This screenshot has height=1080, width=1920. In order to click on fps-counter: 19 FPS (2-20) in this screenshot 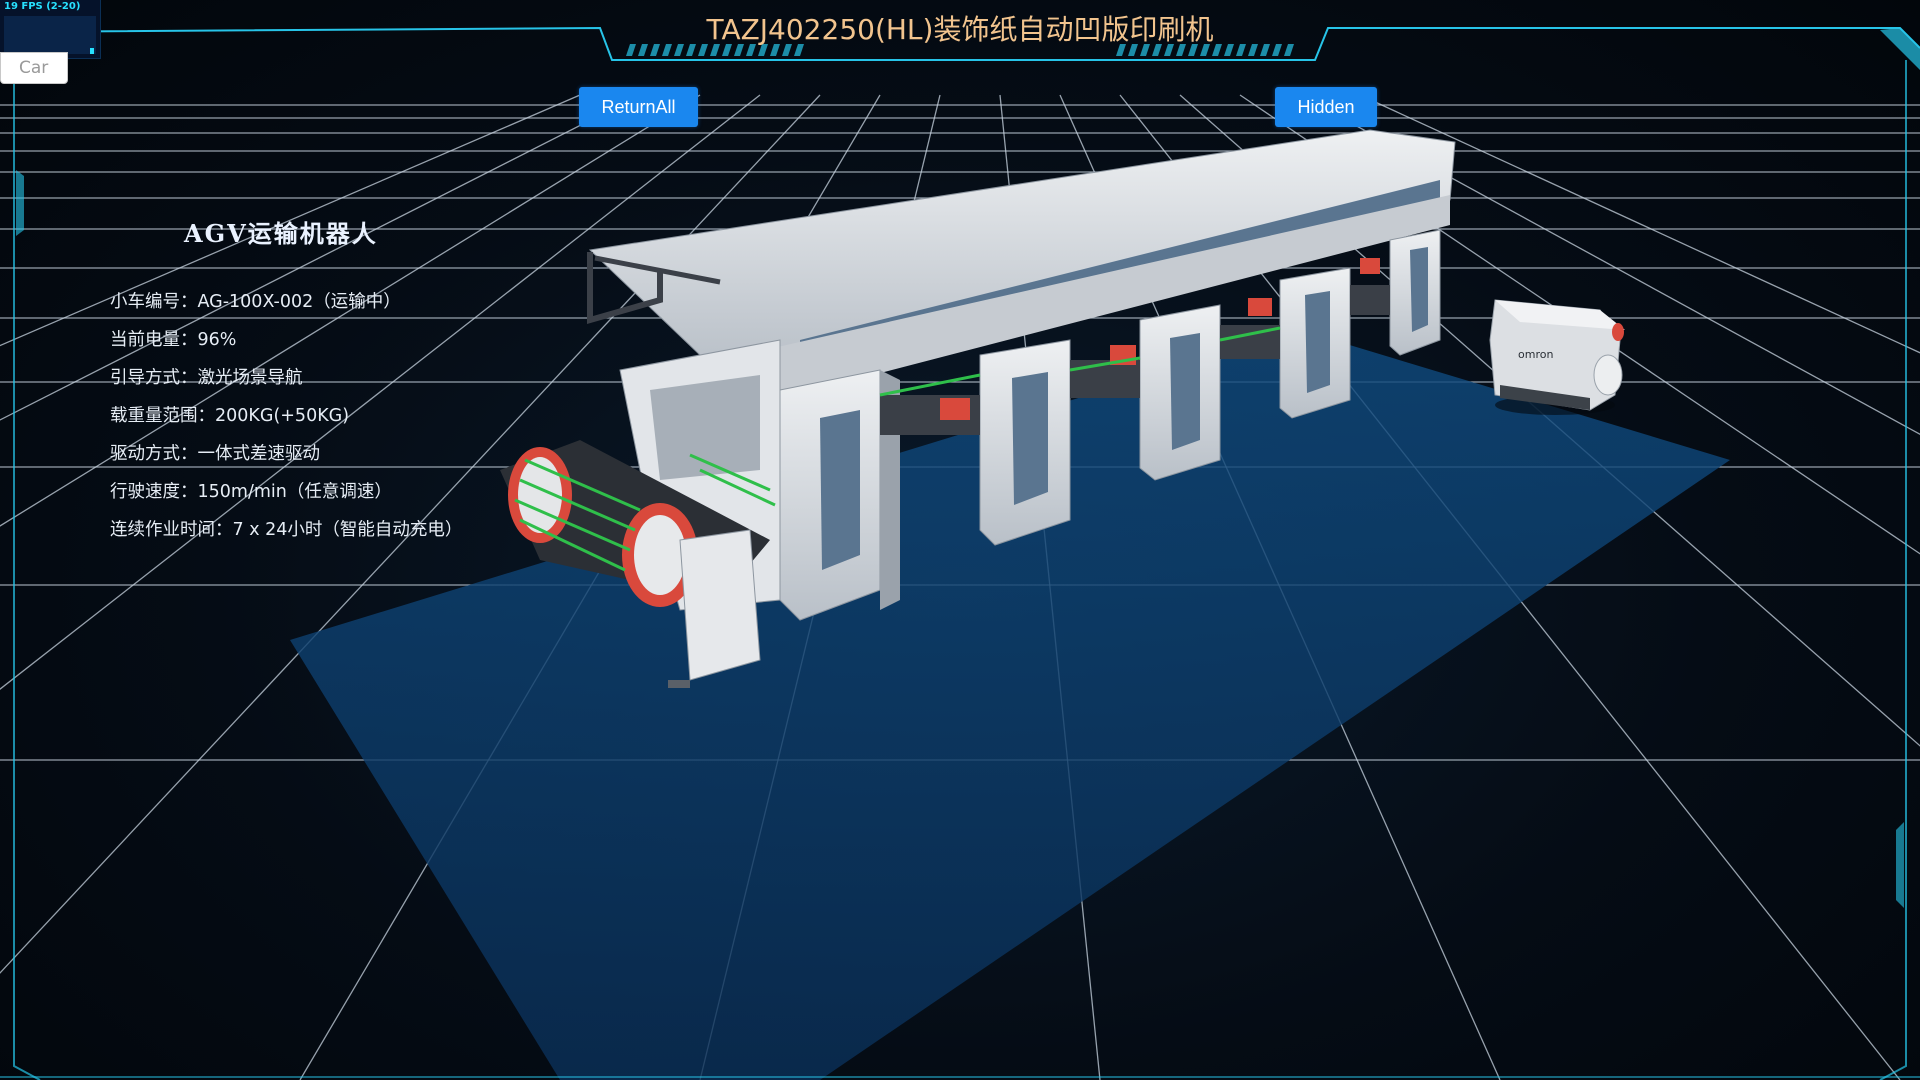, I will do `click(42, 6)`.